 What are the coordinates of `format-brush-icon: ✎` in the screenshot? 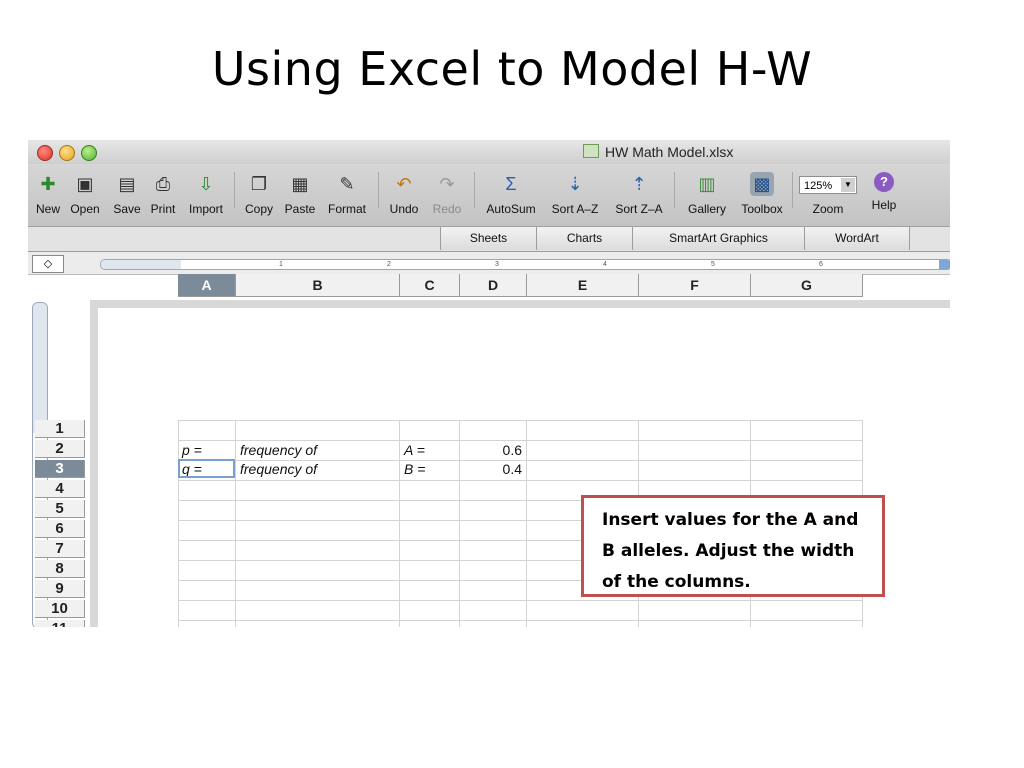 It's located at (347, 184).